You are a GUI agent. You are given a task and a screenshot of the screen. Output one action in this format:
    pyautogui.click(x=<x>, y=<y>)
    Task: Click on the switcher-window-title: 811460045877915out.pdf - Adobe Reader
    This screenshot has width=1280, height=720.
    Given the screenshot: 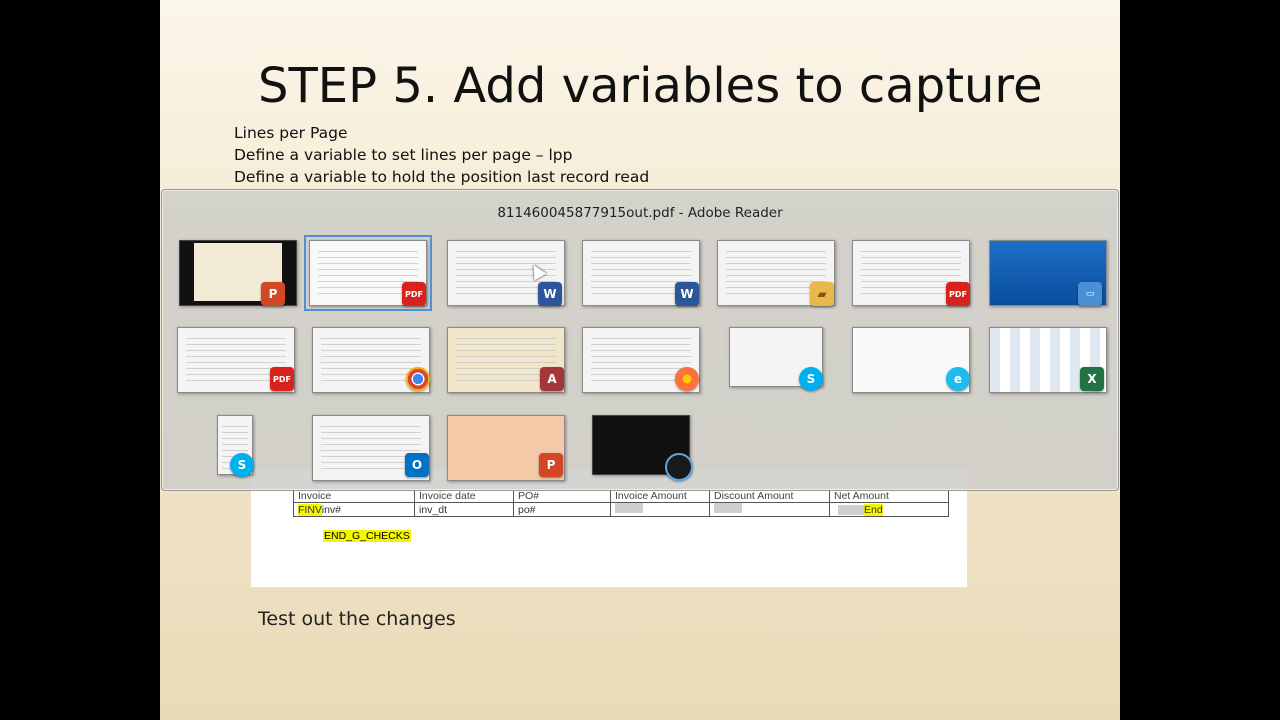 What is the action you would take?
    pyautogui.click(x=640, y=213)
    